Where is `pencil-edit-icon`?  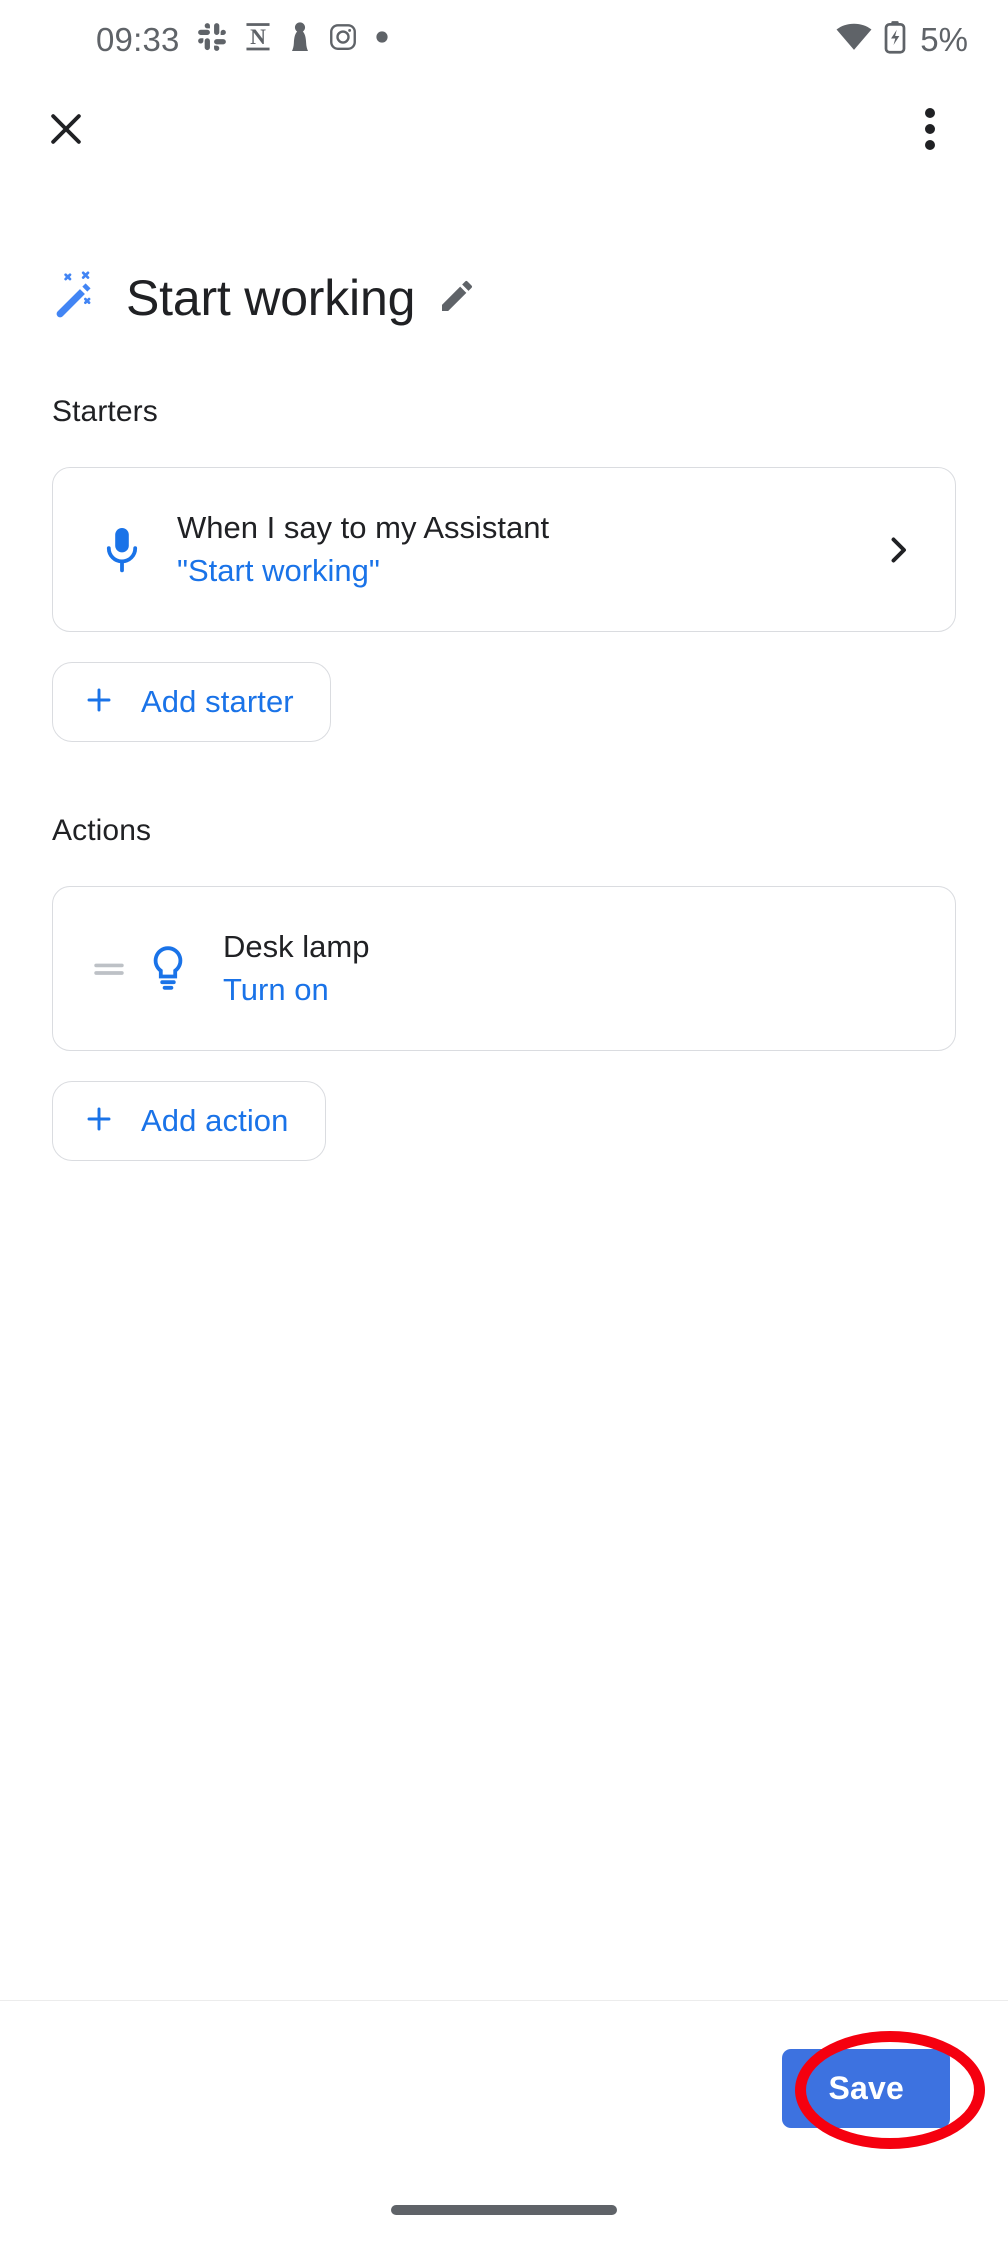
pencil-edit-icon is located at coordinates (457, 298).